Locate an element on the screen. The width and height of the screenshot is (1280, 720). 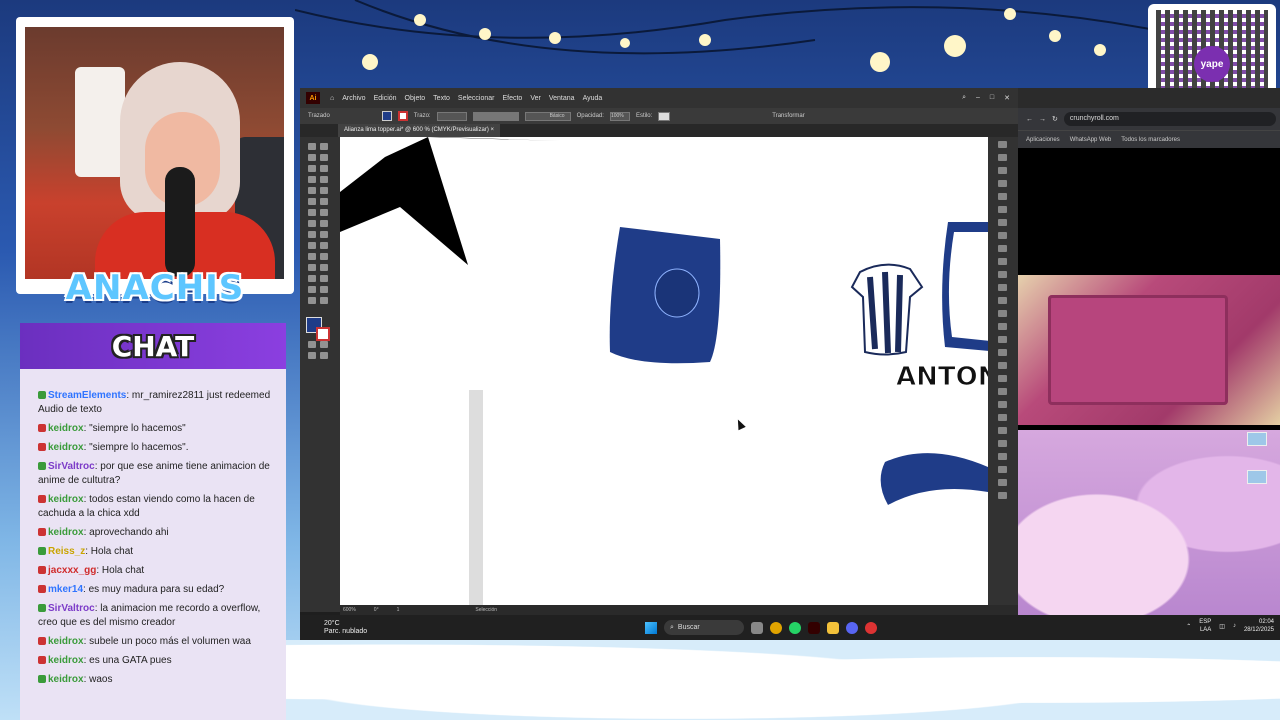
volume-icon: ♪ is located at coordinates (1234, 626).